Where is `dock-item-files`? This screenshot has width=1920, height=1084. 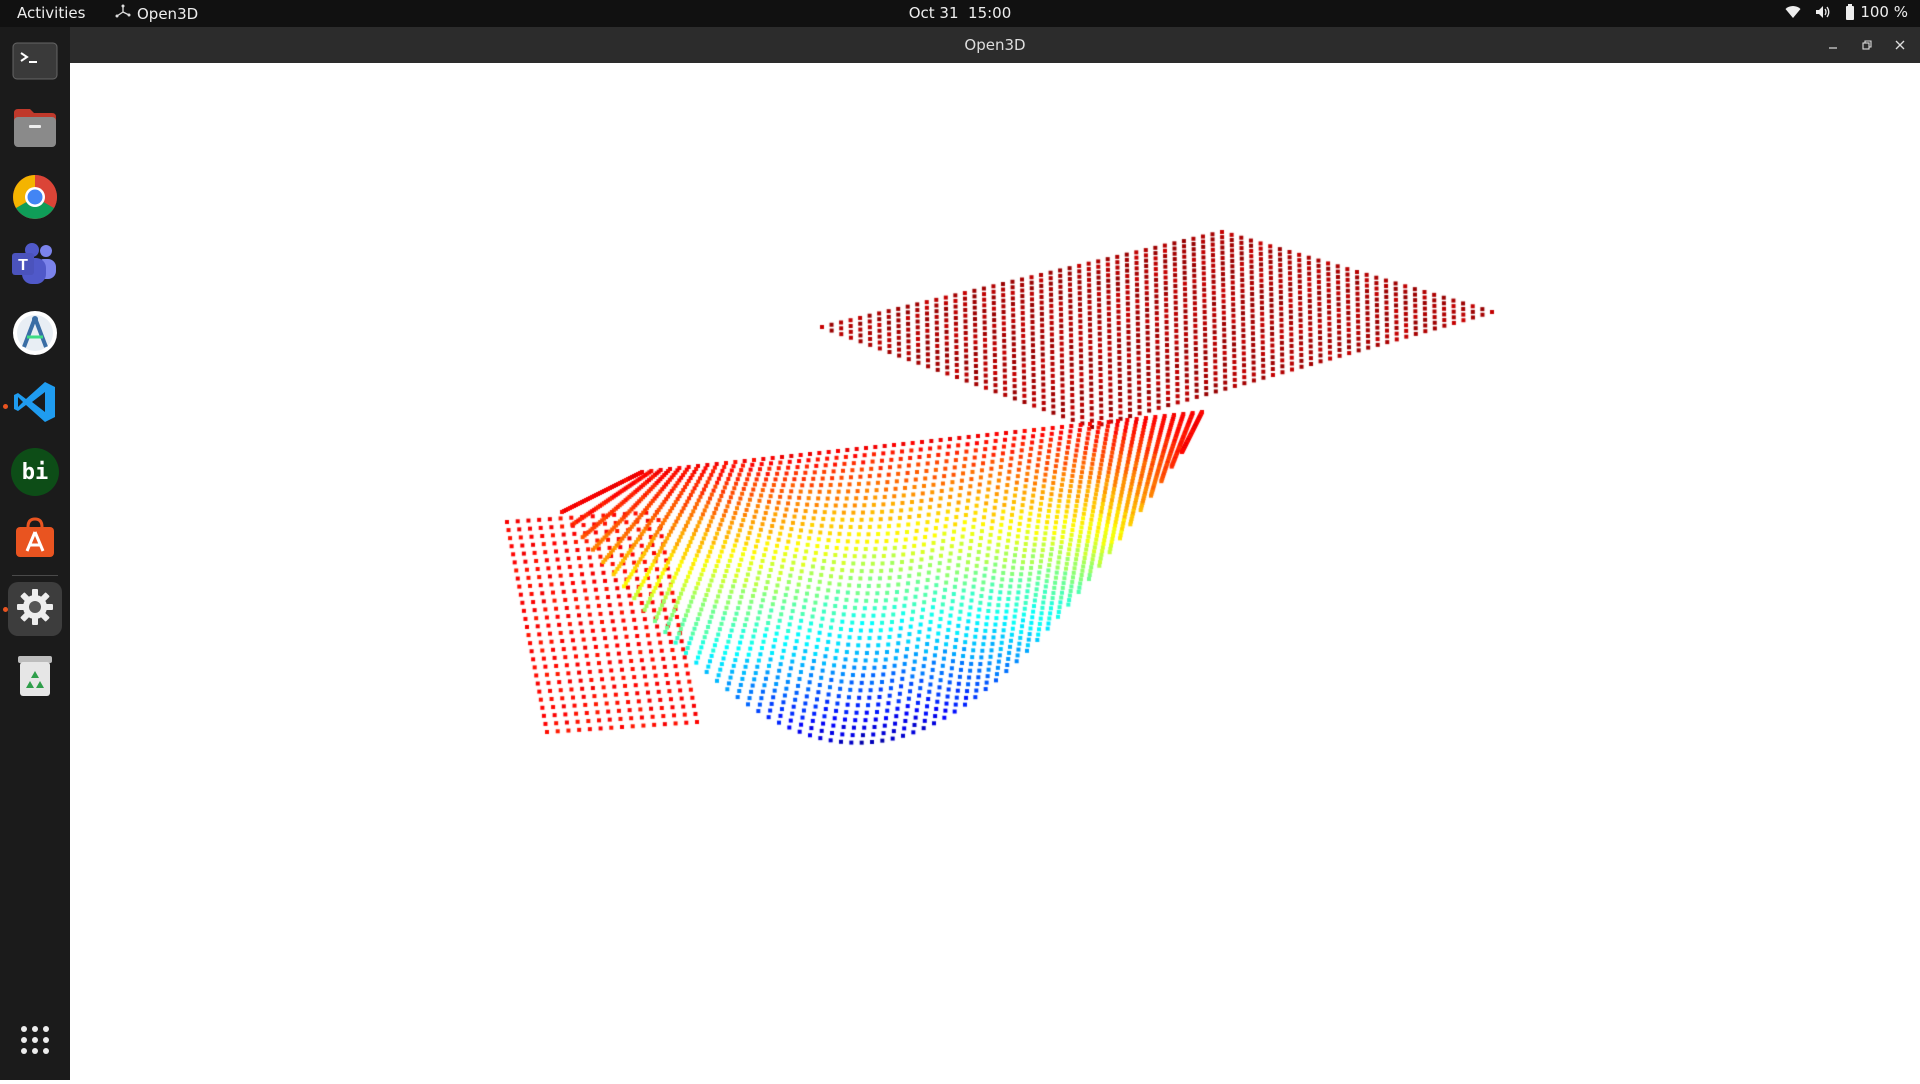 dock-item-files is located at coordinates (35, 130).